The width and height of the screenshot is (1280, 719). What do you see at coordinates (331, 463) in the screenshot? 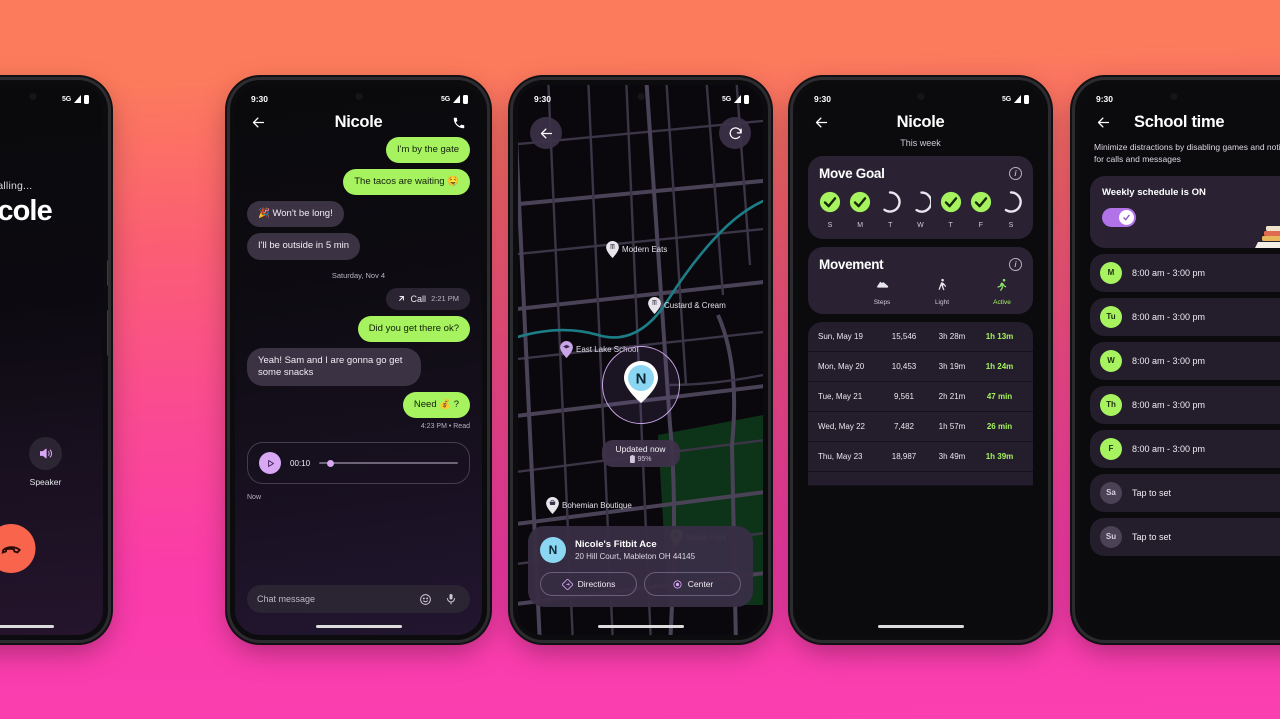
I see `slider-handle` at bounding box center [331, 463].